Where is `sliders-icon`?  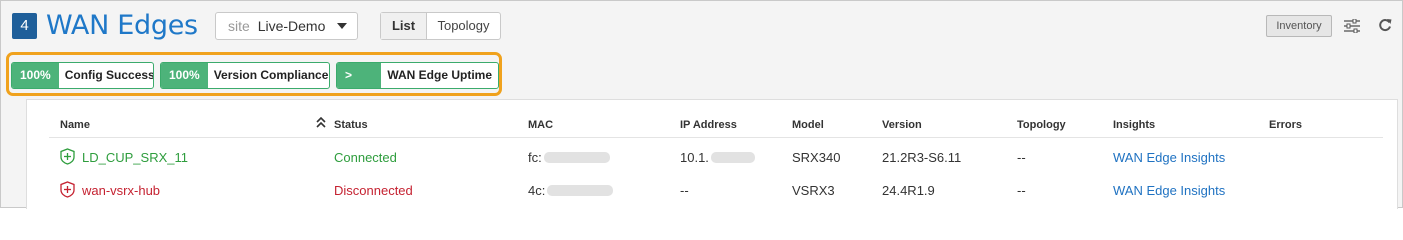
sliders-icon is located at coordinates (1352, 26).